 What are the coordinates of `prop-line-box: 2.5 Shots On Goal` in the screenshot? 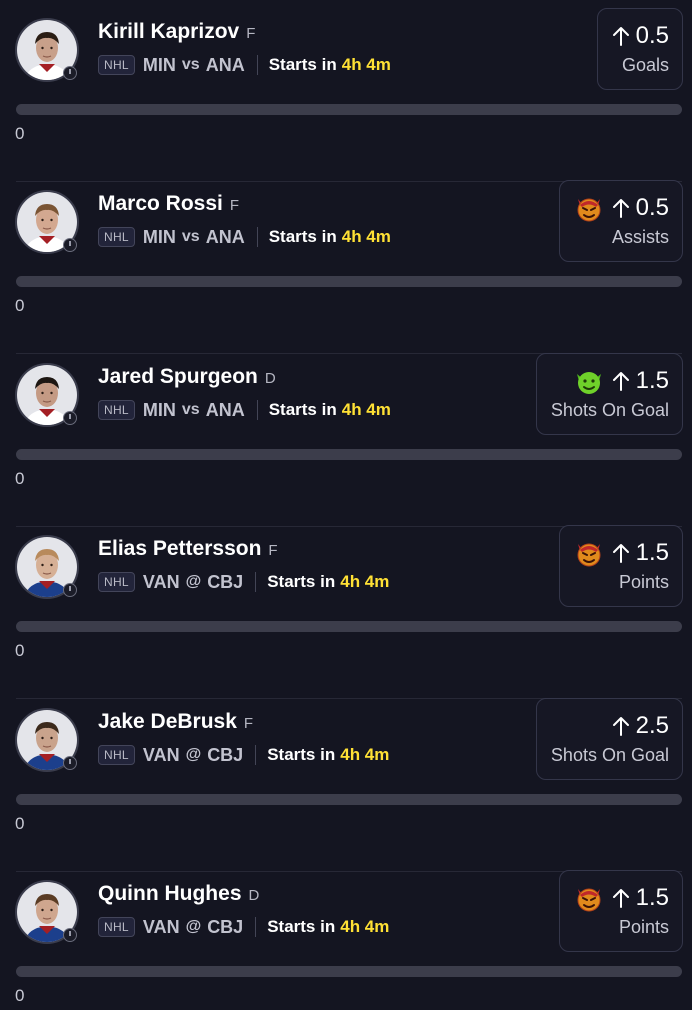 It's located at (609, 739).